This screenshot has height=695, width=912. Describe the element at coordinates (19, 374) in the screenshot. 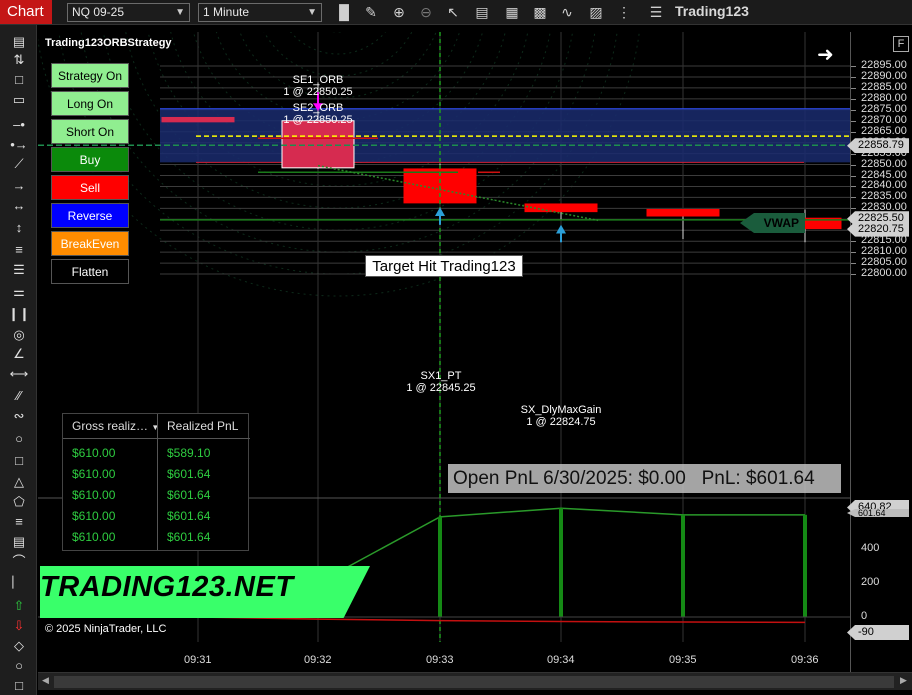

I see `andrews-pitchfork-icon: ⟷` at that location.